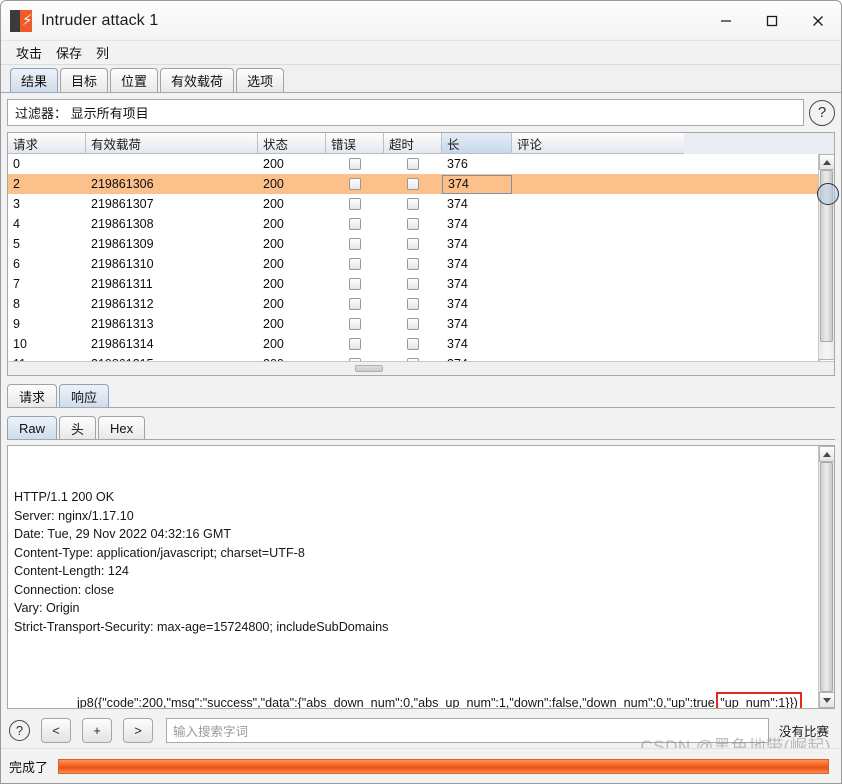 The height and width of the screenshot is (784, 842). I want to click on table-row: 5 219861309 200 374, so click(421, 244).